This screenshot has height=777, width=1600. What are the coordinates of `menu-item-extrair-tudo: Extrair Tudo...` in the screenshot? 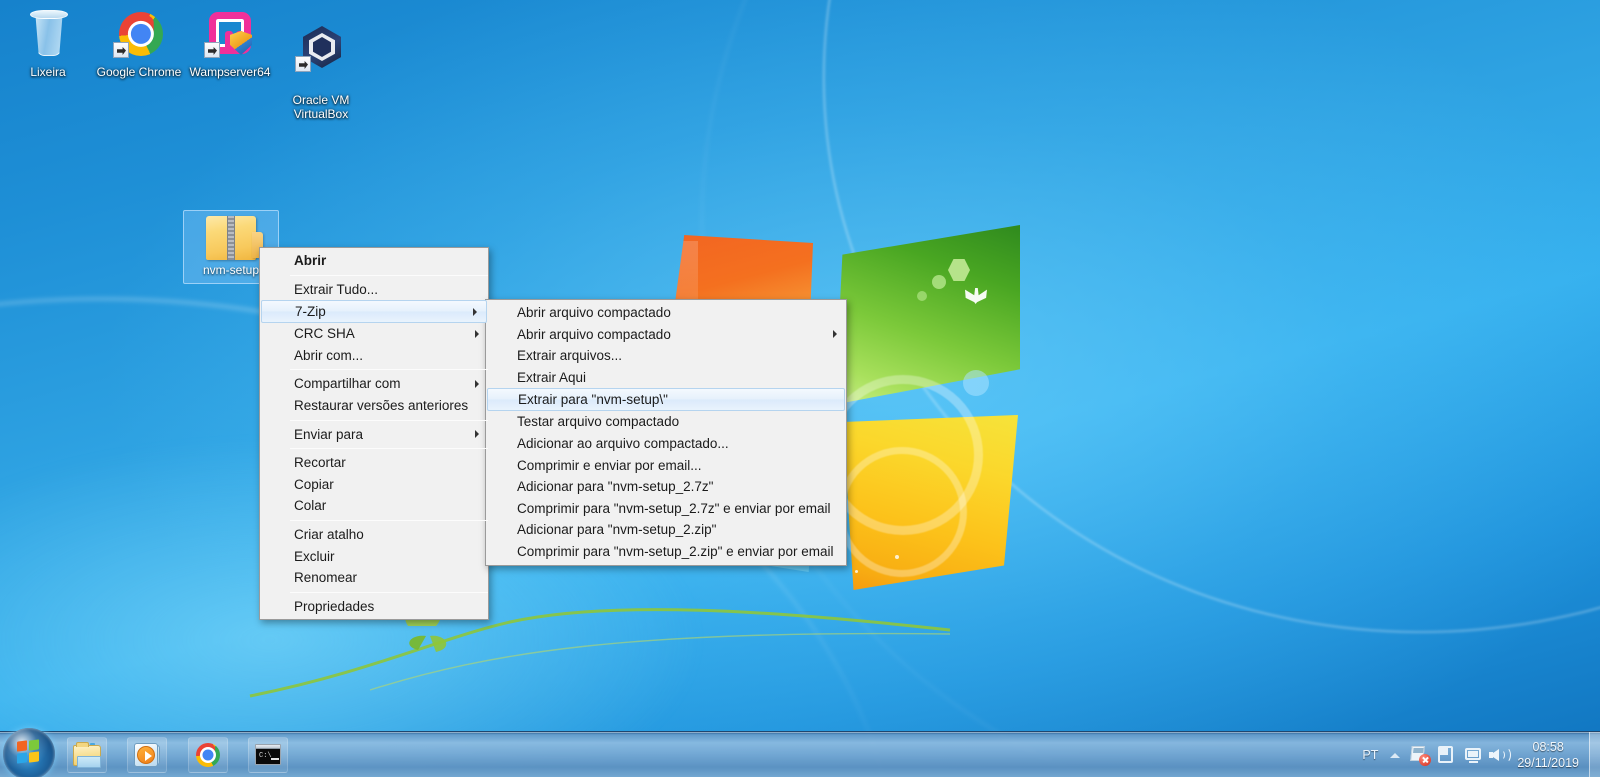 It's located at (374, 290).